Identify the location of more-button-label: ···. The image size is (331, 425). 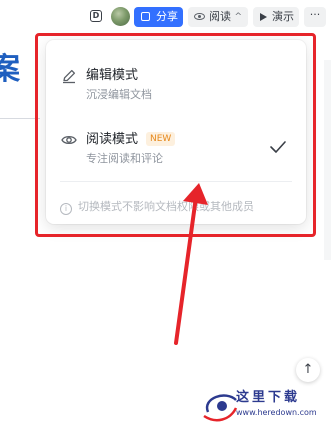
(315, 14).